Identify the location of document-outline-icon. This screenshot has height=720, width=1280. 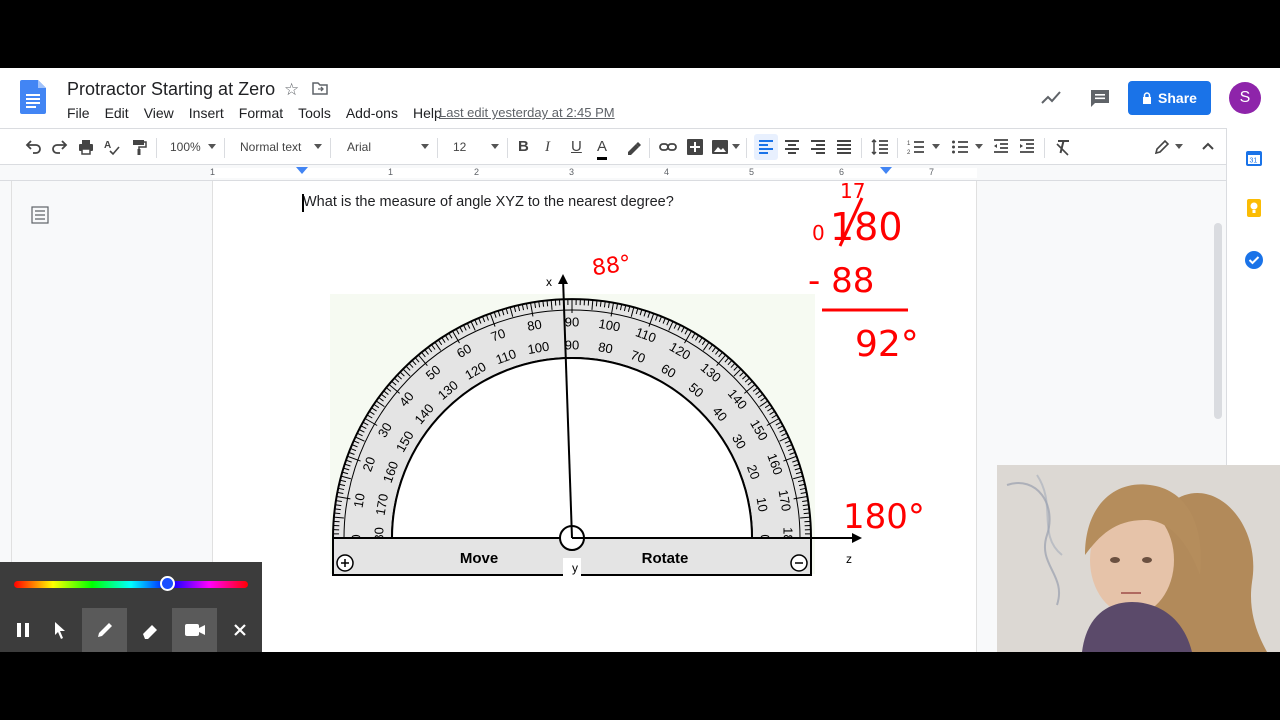
(40, 215).